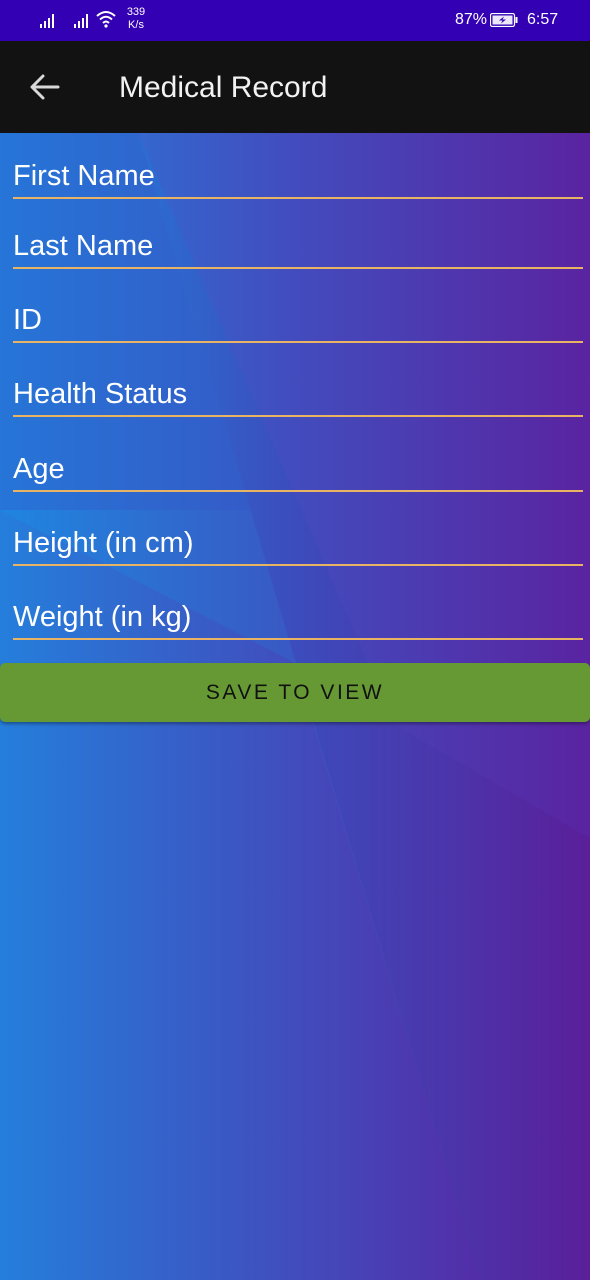 Image resolution: width=590 pixels, height=1280 pixels. I want to click on battery-icon, so click(504, 20).